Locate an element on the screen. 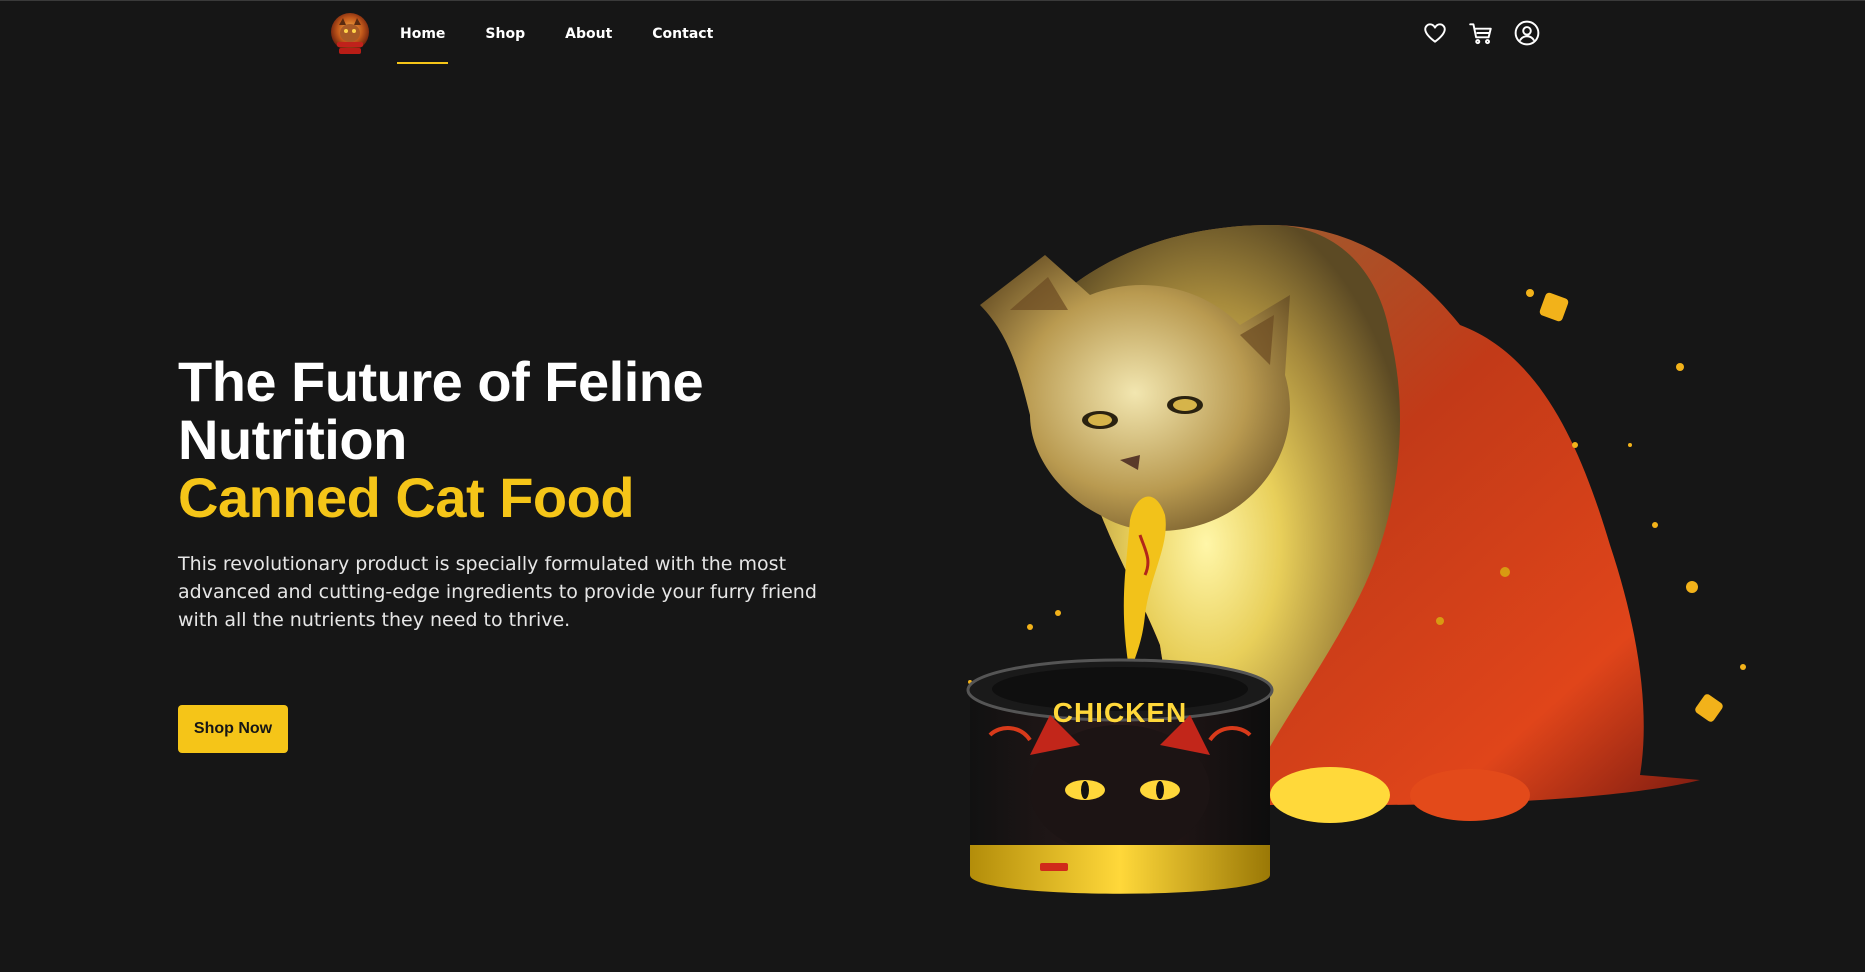 The image size is (1865, 972). header-actions is located at coordinates (1481, 33).